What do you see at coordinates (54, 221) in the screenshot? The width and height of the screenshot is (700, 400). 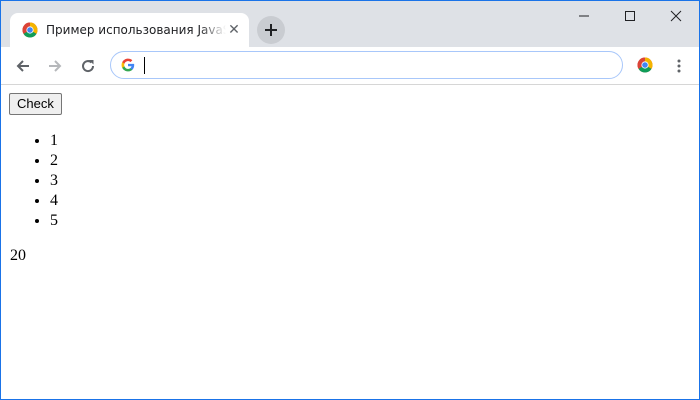 I see `list-item: 5` at bounding box center [54, 221].